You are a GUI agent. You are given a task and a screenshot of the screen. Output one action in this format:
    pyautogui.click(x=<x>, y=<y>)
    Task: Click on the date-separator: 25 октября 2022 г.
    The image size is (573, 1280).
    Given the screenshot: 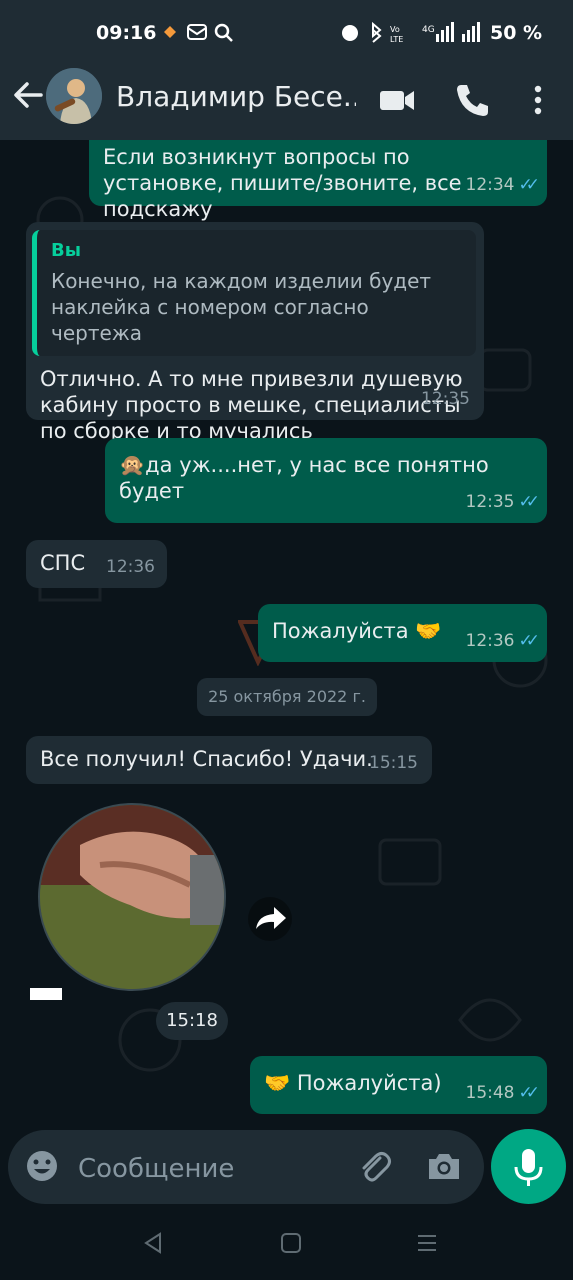 What is the action you would take?
    pyautogui.click(x=287, y=697)
    